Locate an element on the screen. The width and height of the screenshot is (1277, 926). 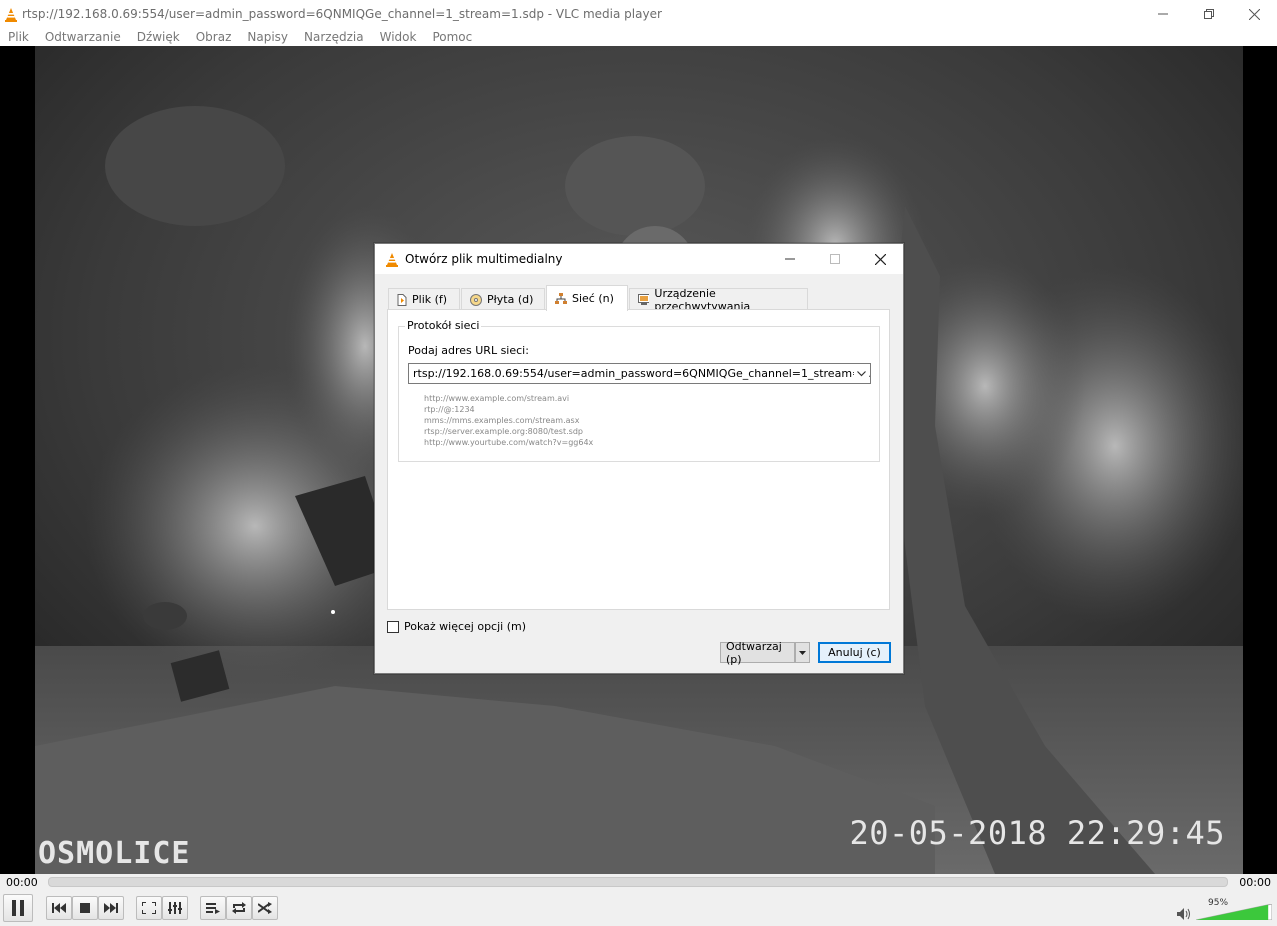
playlist-icon is located at coordinates (213, 908).